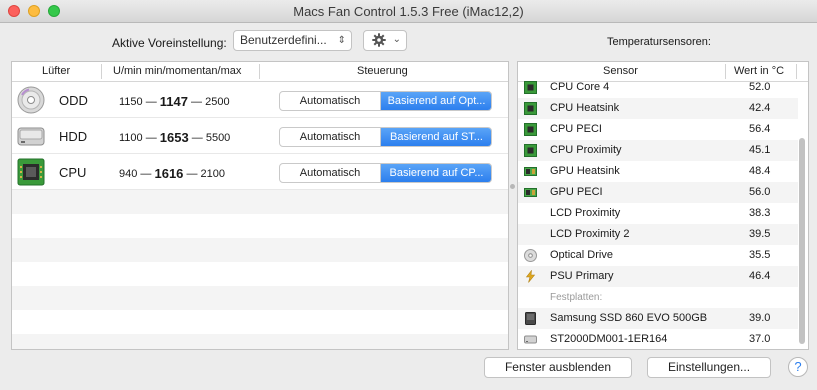  I want to click on fan-name: CPU, so click(73, 172).